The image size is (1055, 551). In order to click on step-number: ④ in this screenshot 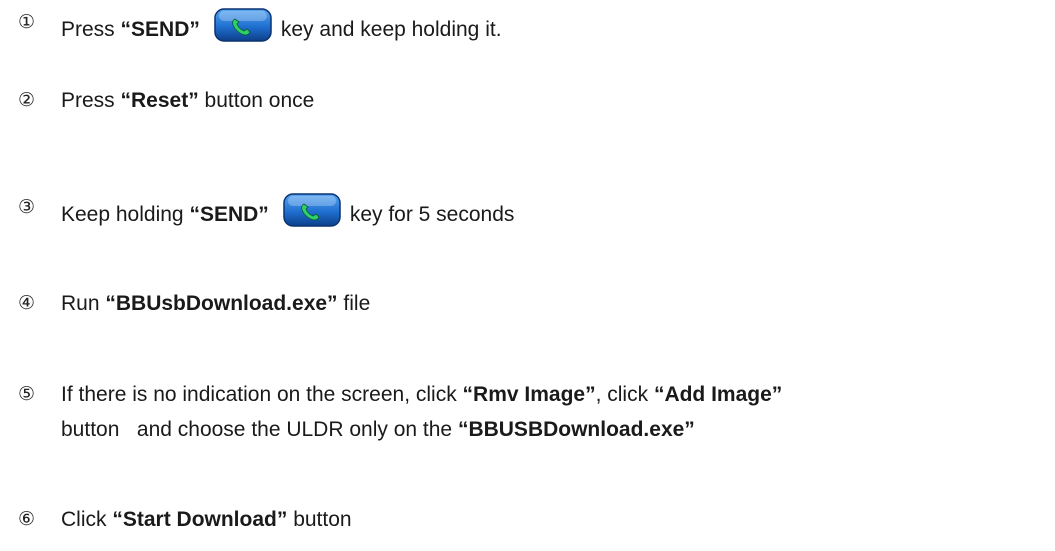, I will do `click(27, 303)`.